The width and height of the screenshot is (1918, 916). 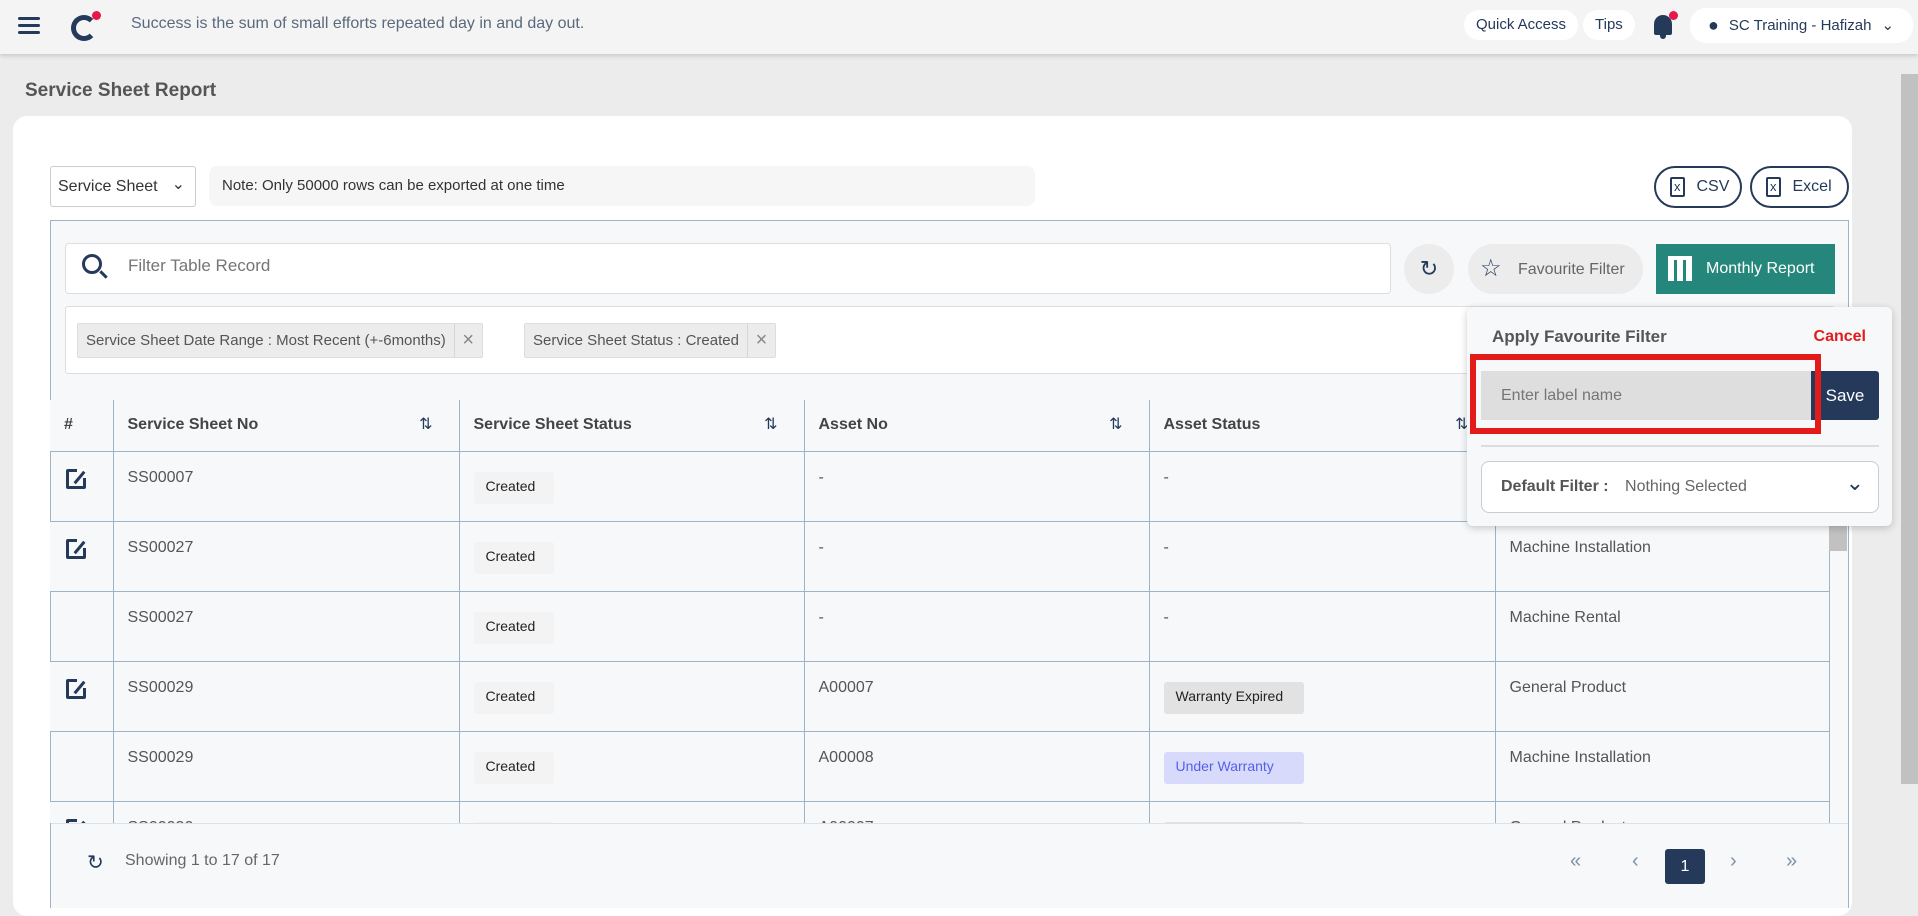 What do you see at coordinates (1662, 556) in the screenshot?
I see `cell-type: Machine Installation` at bounding box center [1662, 556].